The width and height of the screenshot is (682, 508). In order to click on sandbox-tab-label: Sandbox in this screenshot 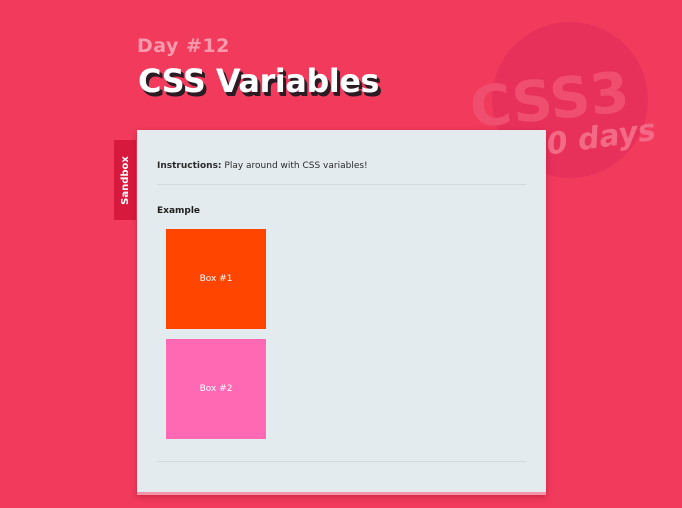, I will do `click(125, 180)`.